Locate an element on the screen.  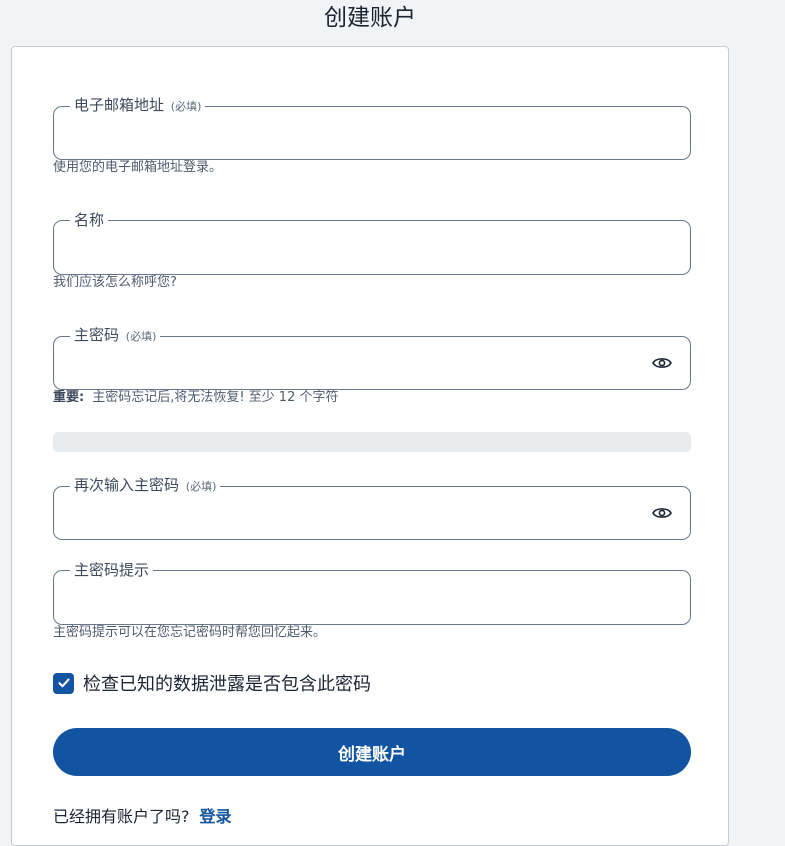
password-hint-label: 主密码提示 is located at coordinates (112, 570).